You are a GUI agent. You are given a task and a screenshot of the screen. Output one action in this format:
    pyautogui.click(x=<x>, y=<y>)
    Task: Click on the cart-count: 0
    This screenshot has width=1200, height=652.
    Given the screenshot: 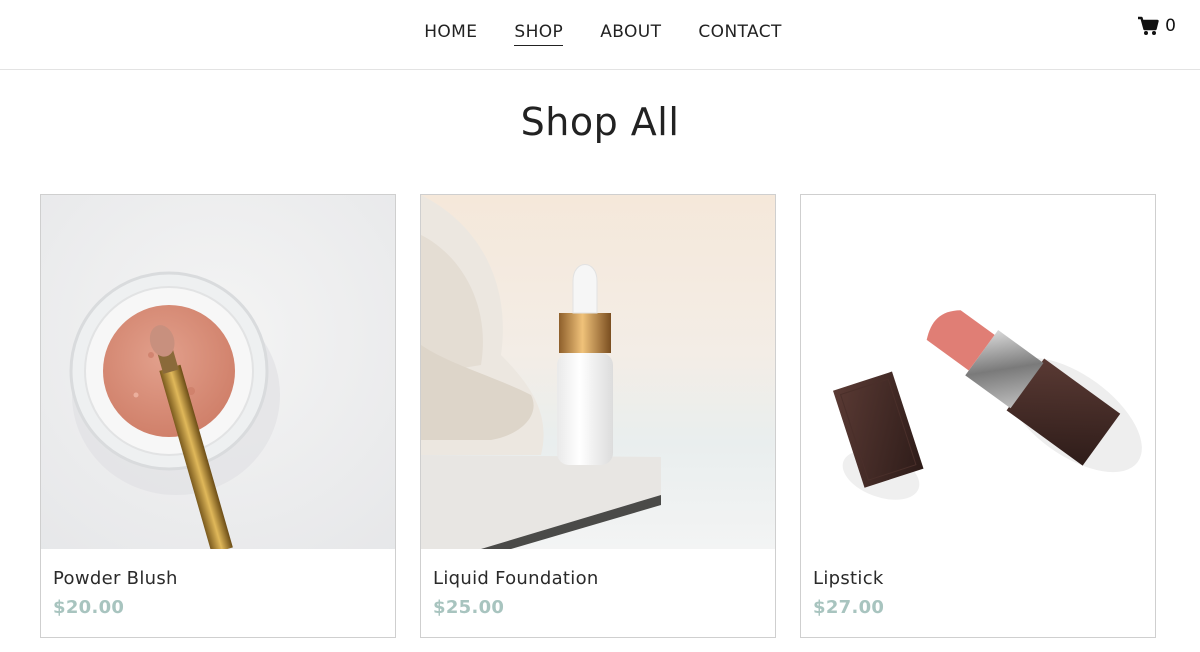 What is the action you would take?
    pyautogui.click(x=1170, y=26)
    